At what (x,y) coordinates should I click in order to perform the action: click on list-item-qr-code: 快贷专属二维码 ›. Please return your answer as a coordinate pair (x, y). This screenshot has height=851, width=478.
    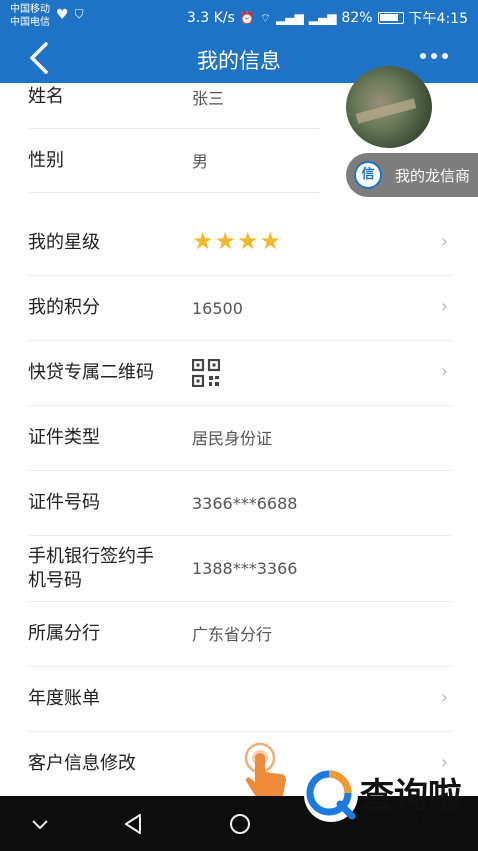
    Looking at the image, I should click on (240, 373).